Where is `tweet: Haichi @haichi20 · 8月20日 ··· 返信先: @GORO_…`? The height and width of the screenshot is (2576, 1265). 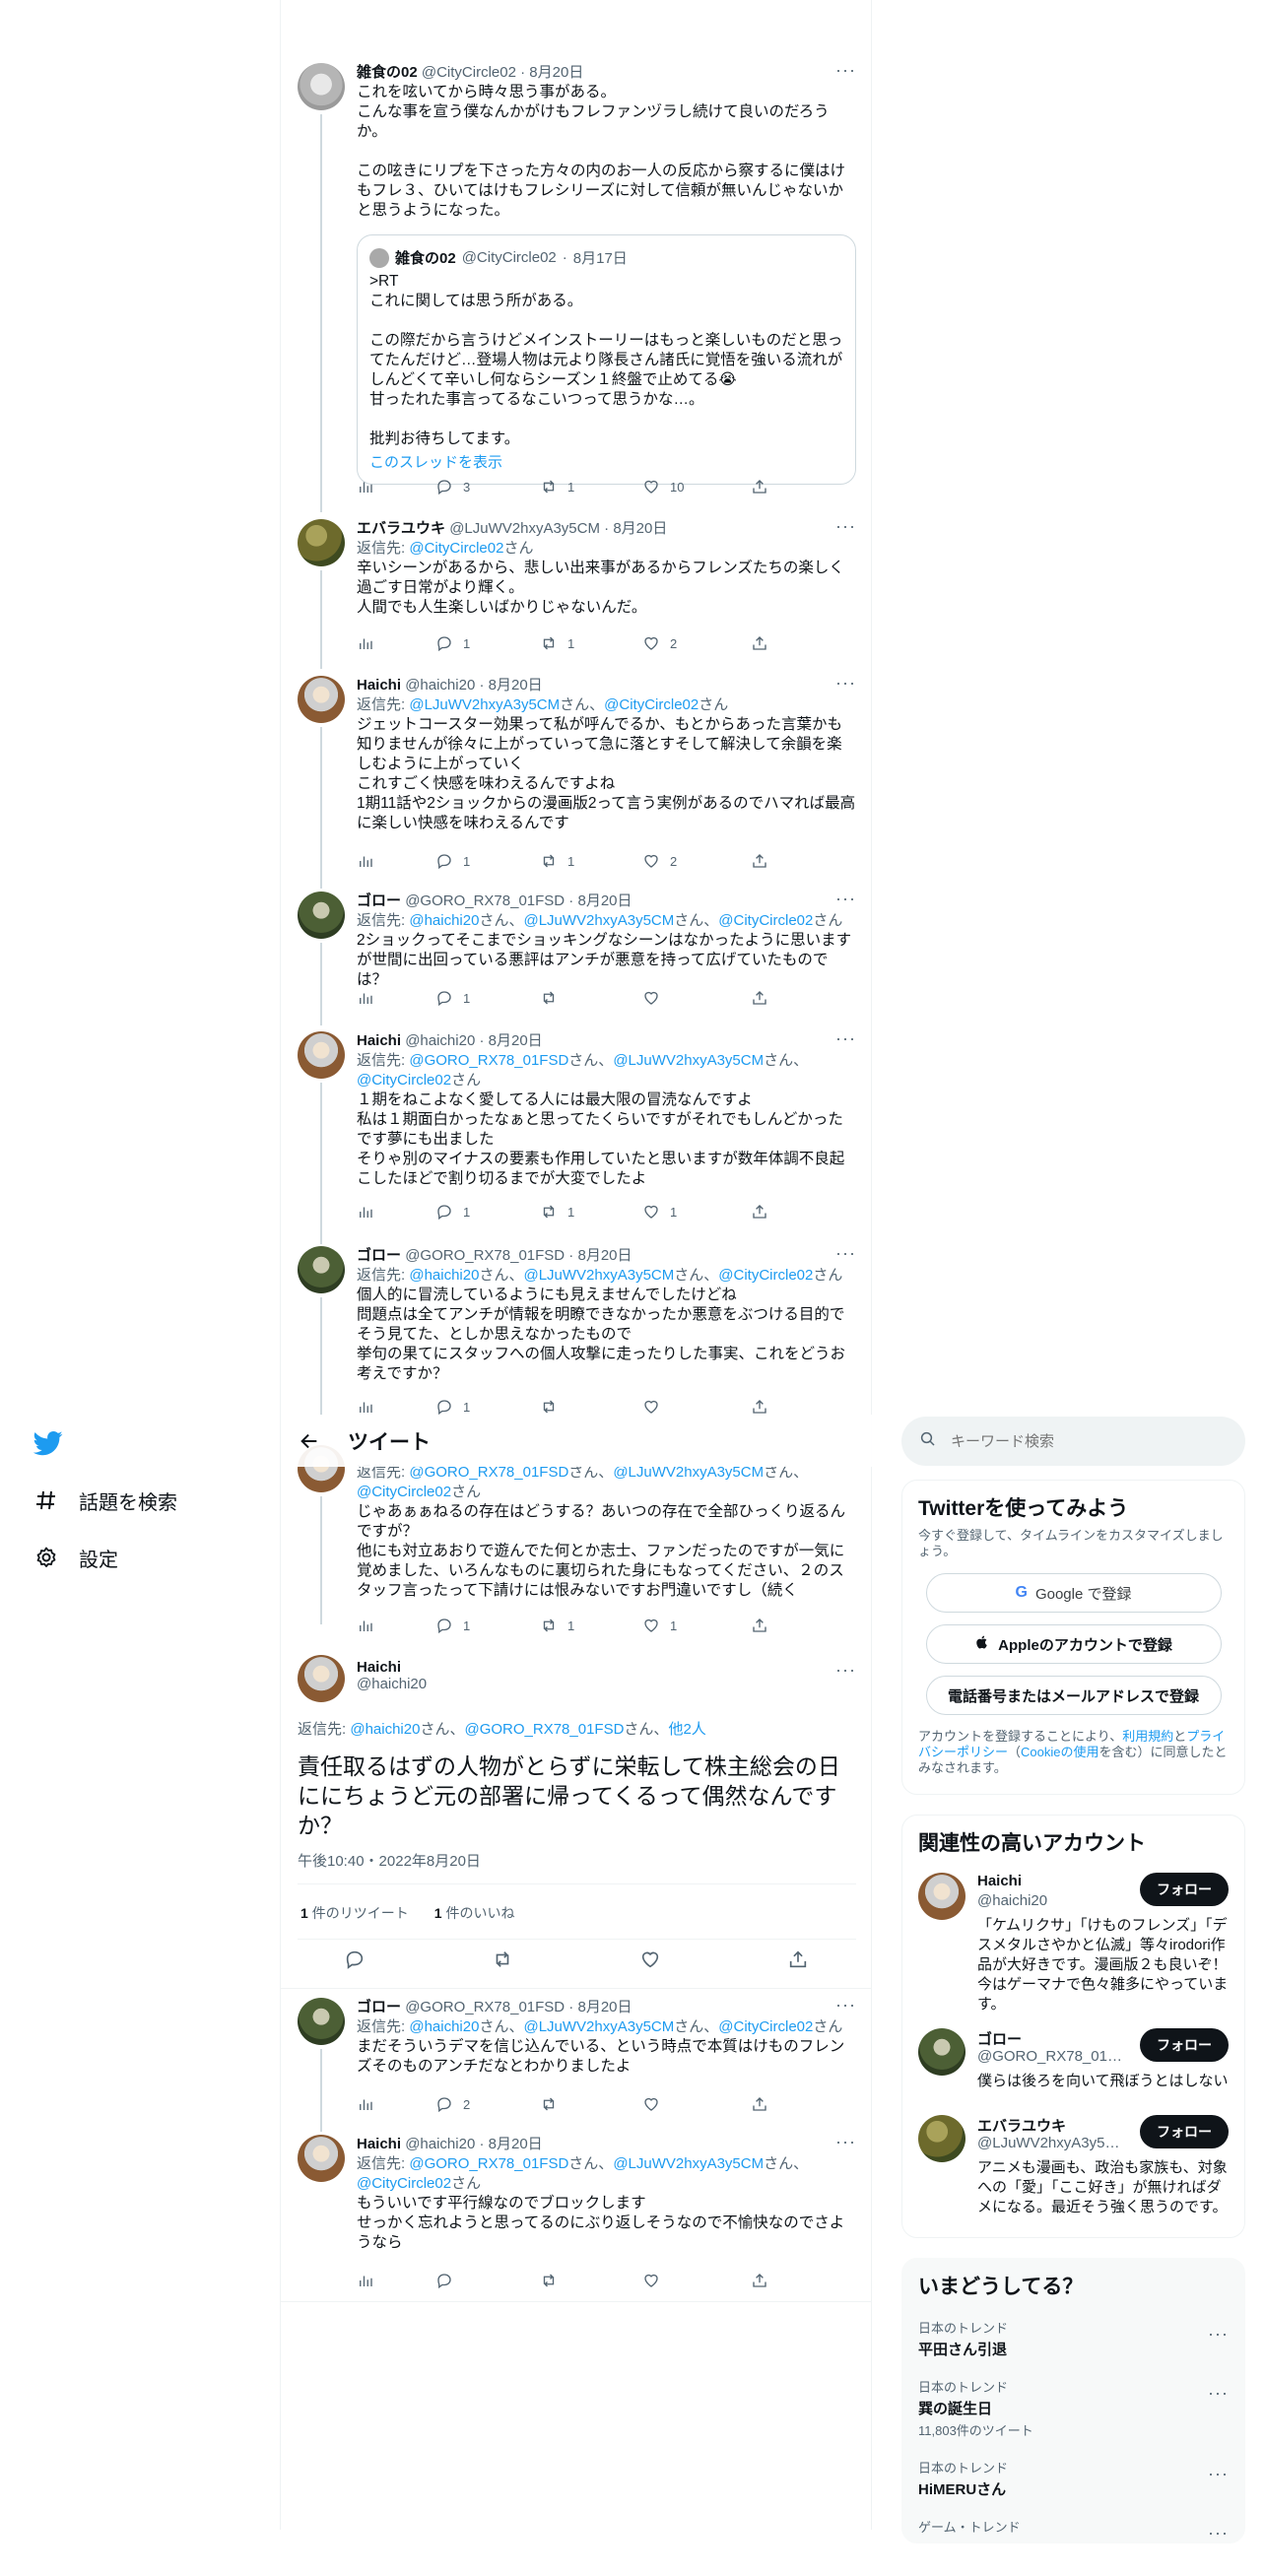 tweet: Haichi @haichi20 · 8月20日 ··· 返信先: @GORO_… is located at coordinates (576, 2217).